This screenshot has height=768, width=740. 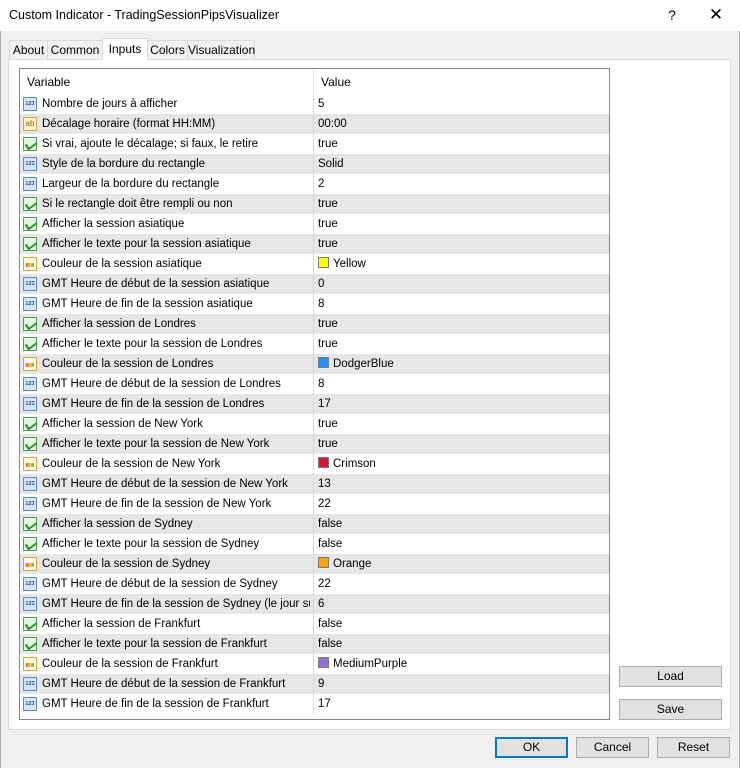 What do you see at coordinates (30, 464) in the screenshot?
I see `color-type-icon` at bounding box center [30, 464].